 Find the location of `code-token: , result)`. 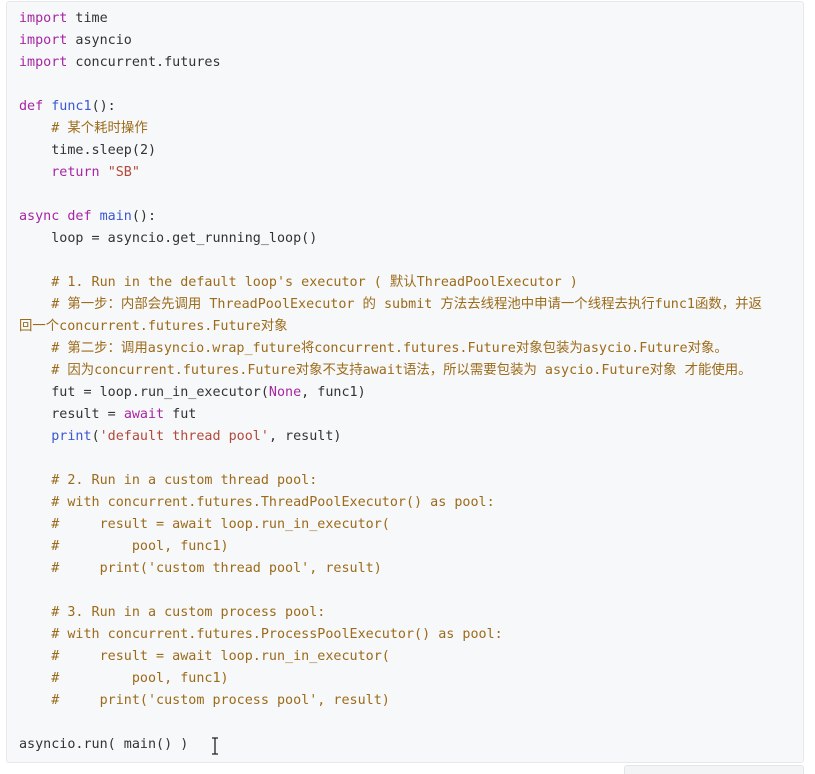

code-token: , result) is located at coordinates (305, 436).